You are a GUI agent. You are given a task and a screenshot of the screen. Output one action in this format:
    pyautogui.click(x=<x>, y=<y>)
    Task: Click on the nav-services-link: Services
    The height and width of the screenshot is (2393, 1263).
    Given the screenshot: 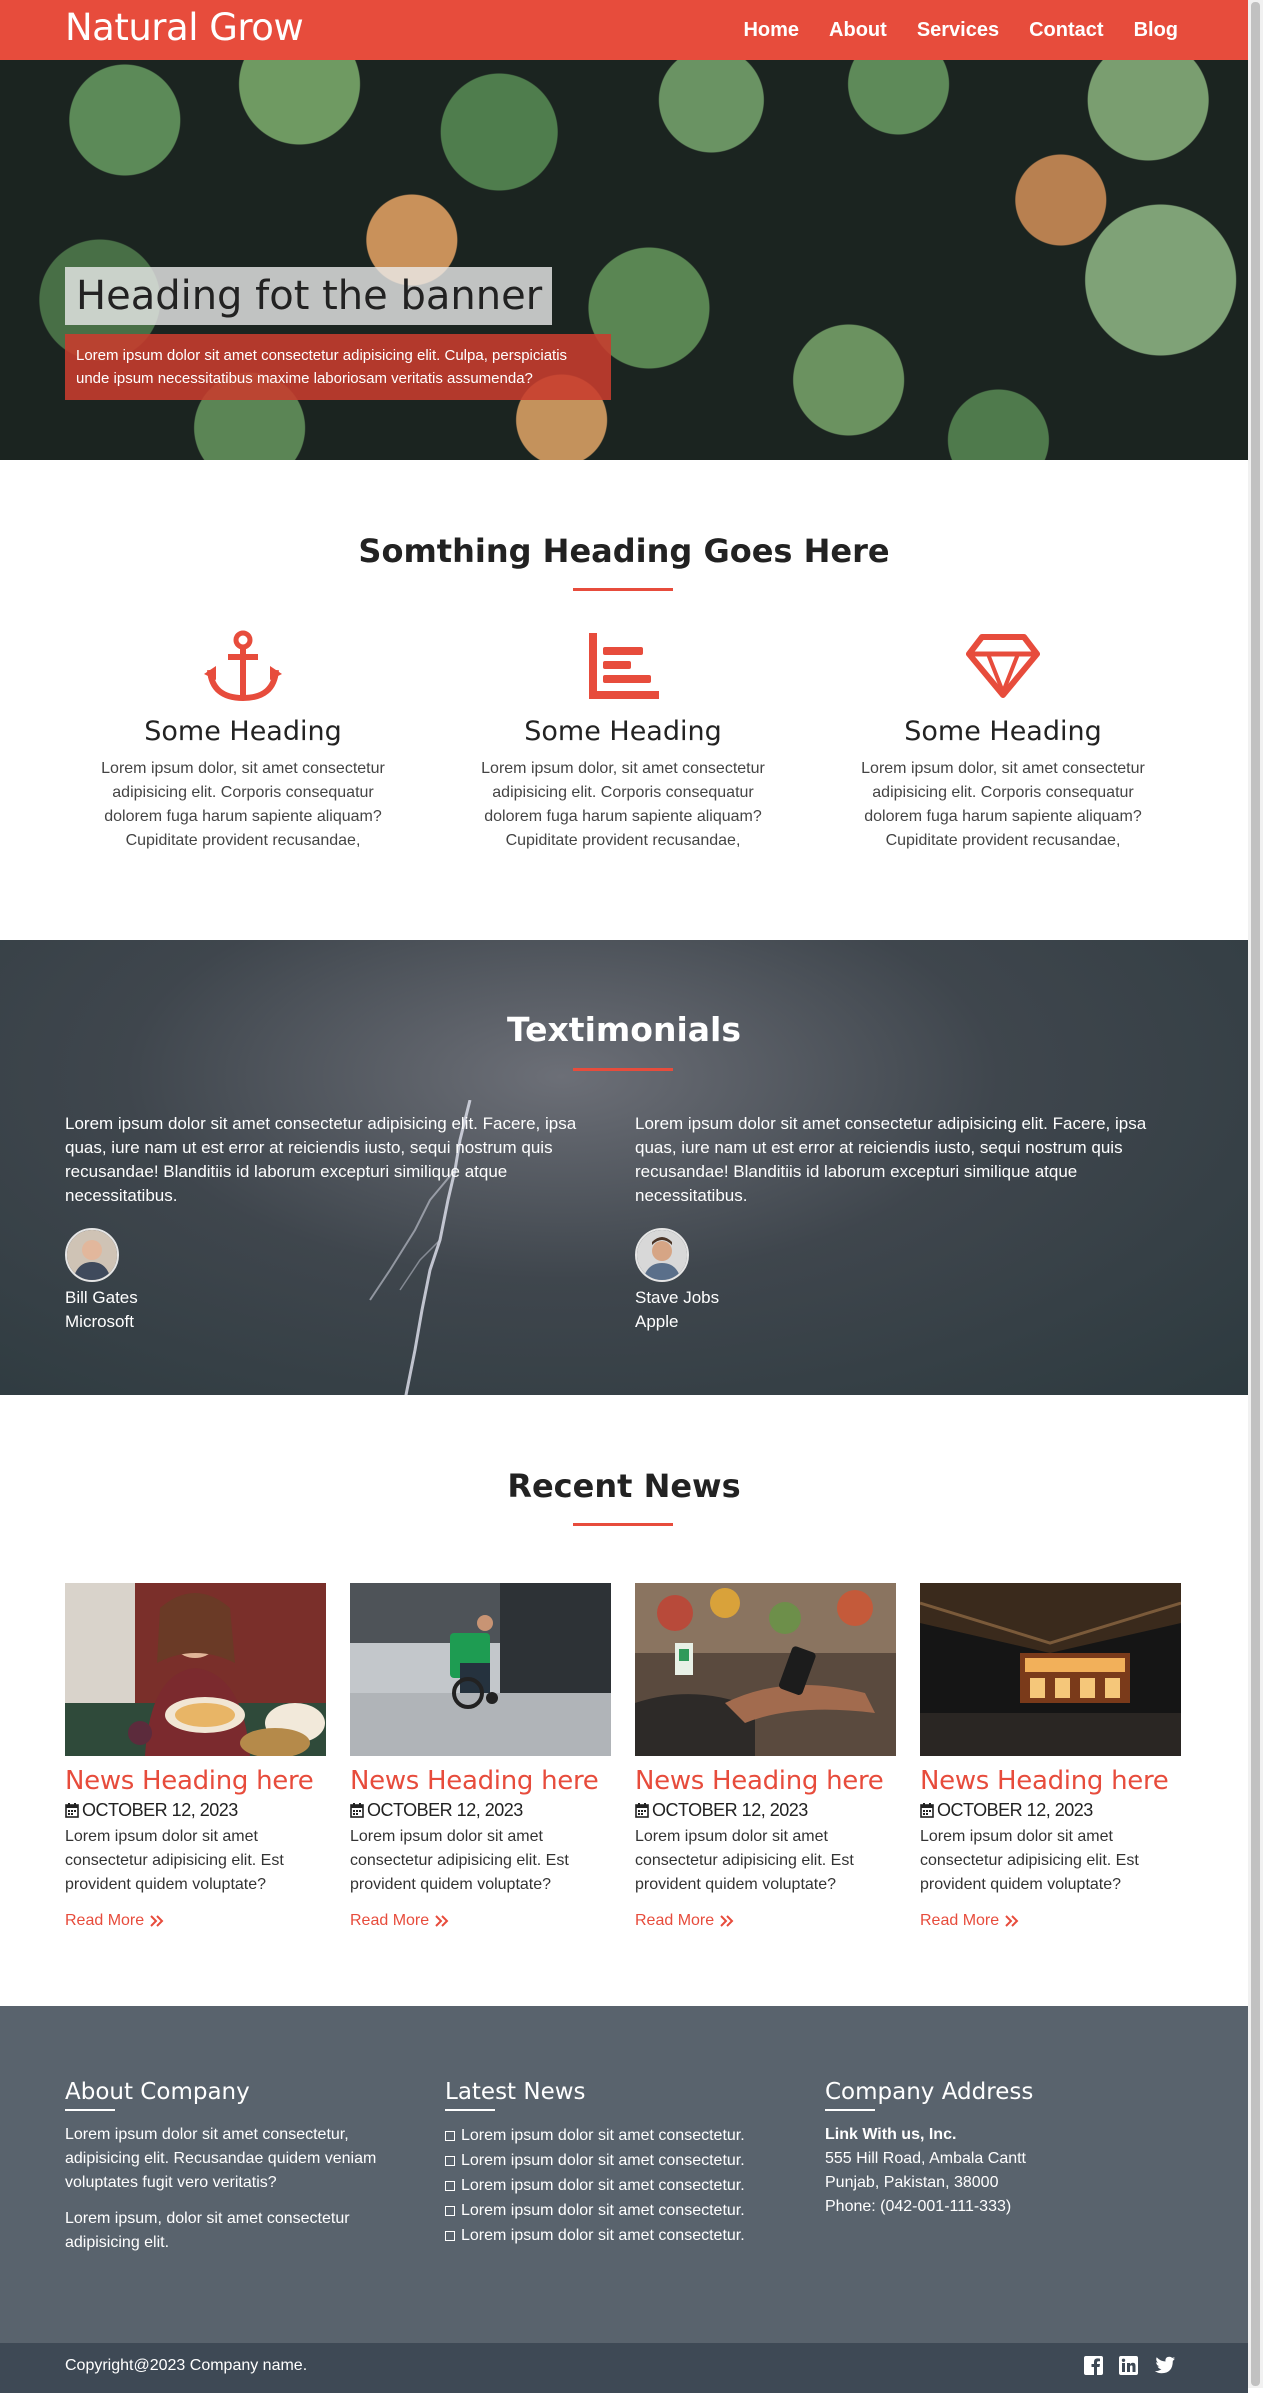 What is the action you would take?
    pyautogui.click(x=958, y=30)
    